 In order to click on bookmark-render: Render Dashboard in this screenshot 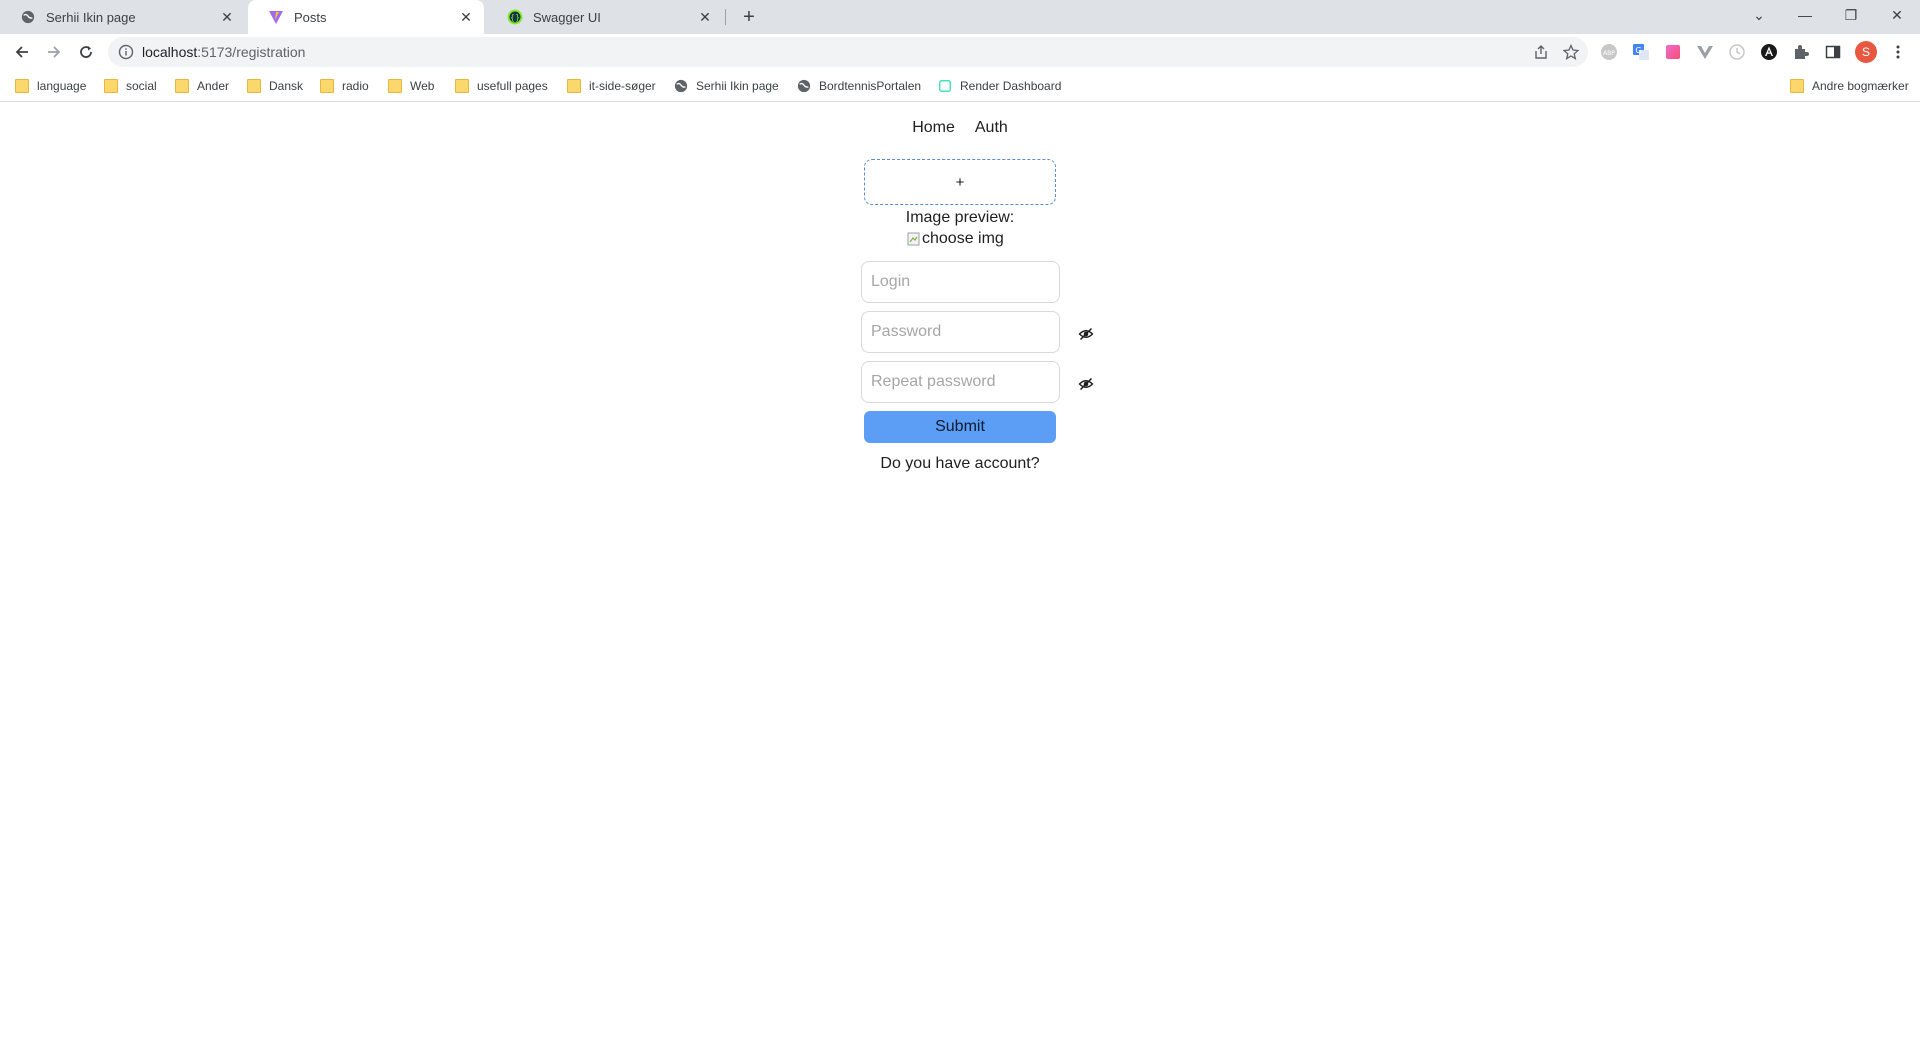, I will do `click(999, 86)`.